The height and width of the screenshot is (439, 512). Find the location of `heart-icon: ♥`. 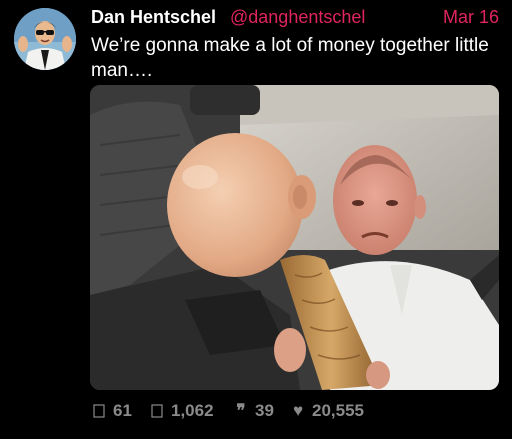

heart-icon: ♥ is located at coordinates (298, 410).